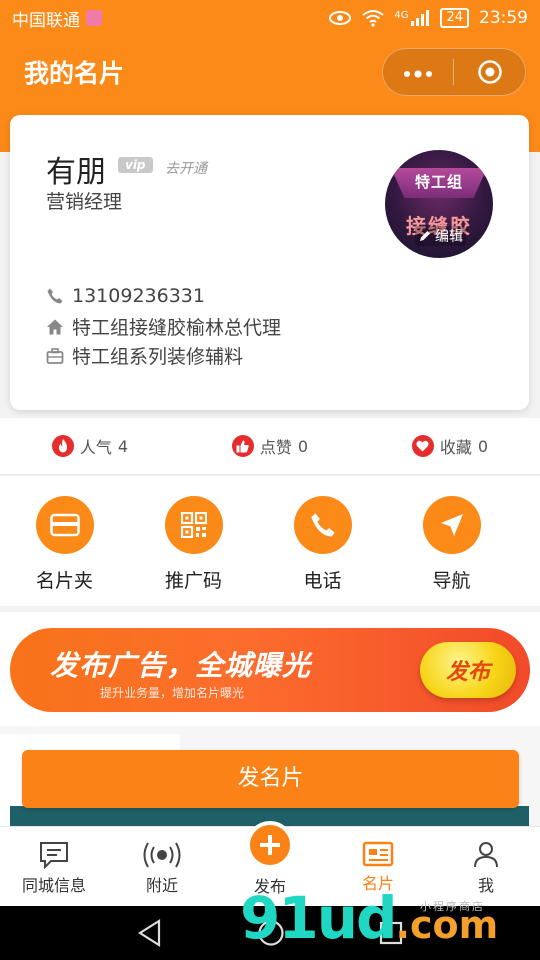  Describe the element at coordinates (340, 18) in the screenshot. I see `eye-icon` at that location.